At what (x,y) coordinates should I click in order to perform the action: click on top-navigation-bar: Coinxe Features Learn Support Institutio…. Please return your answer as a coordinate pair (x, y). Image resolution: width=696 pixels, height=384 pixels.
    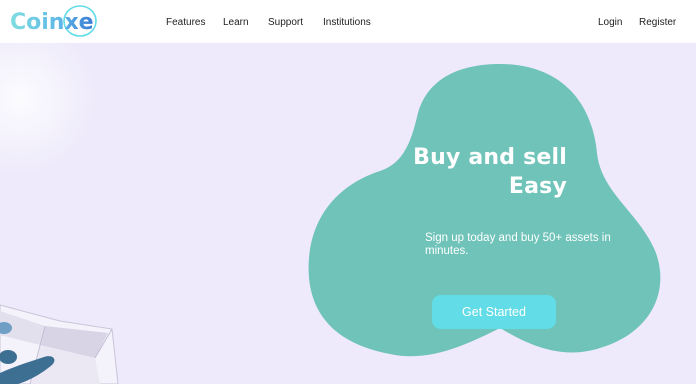
    Looking at the image, I should click on (348, 21).